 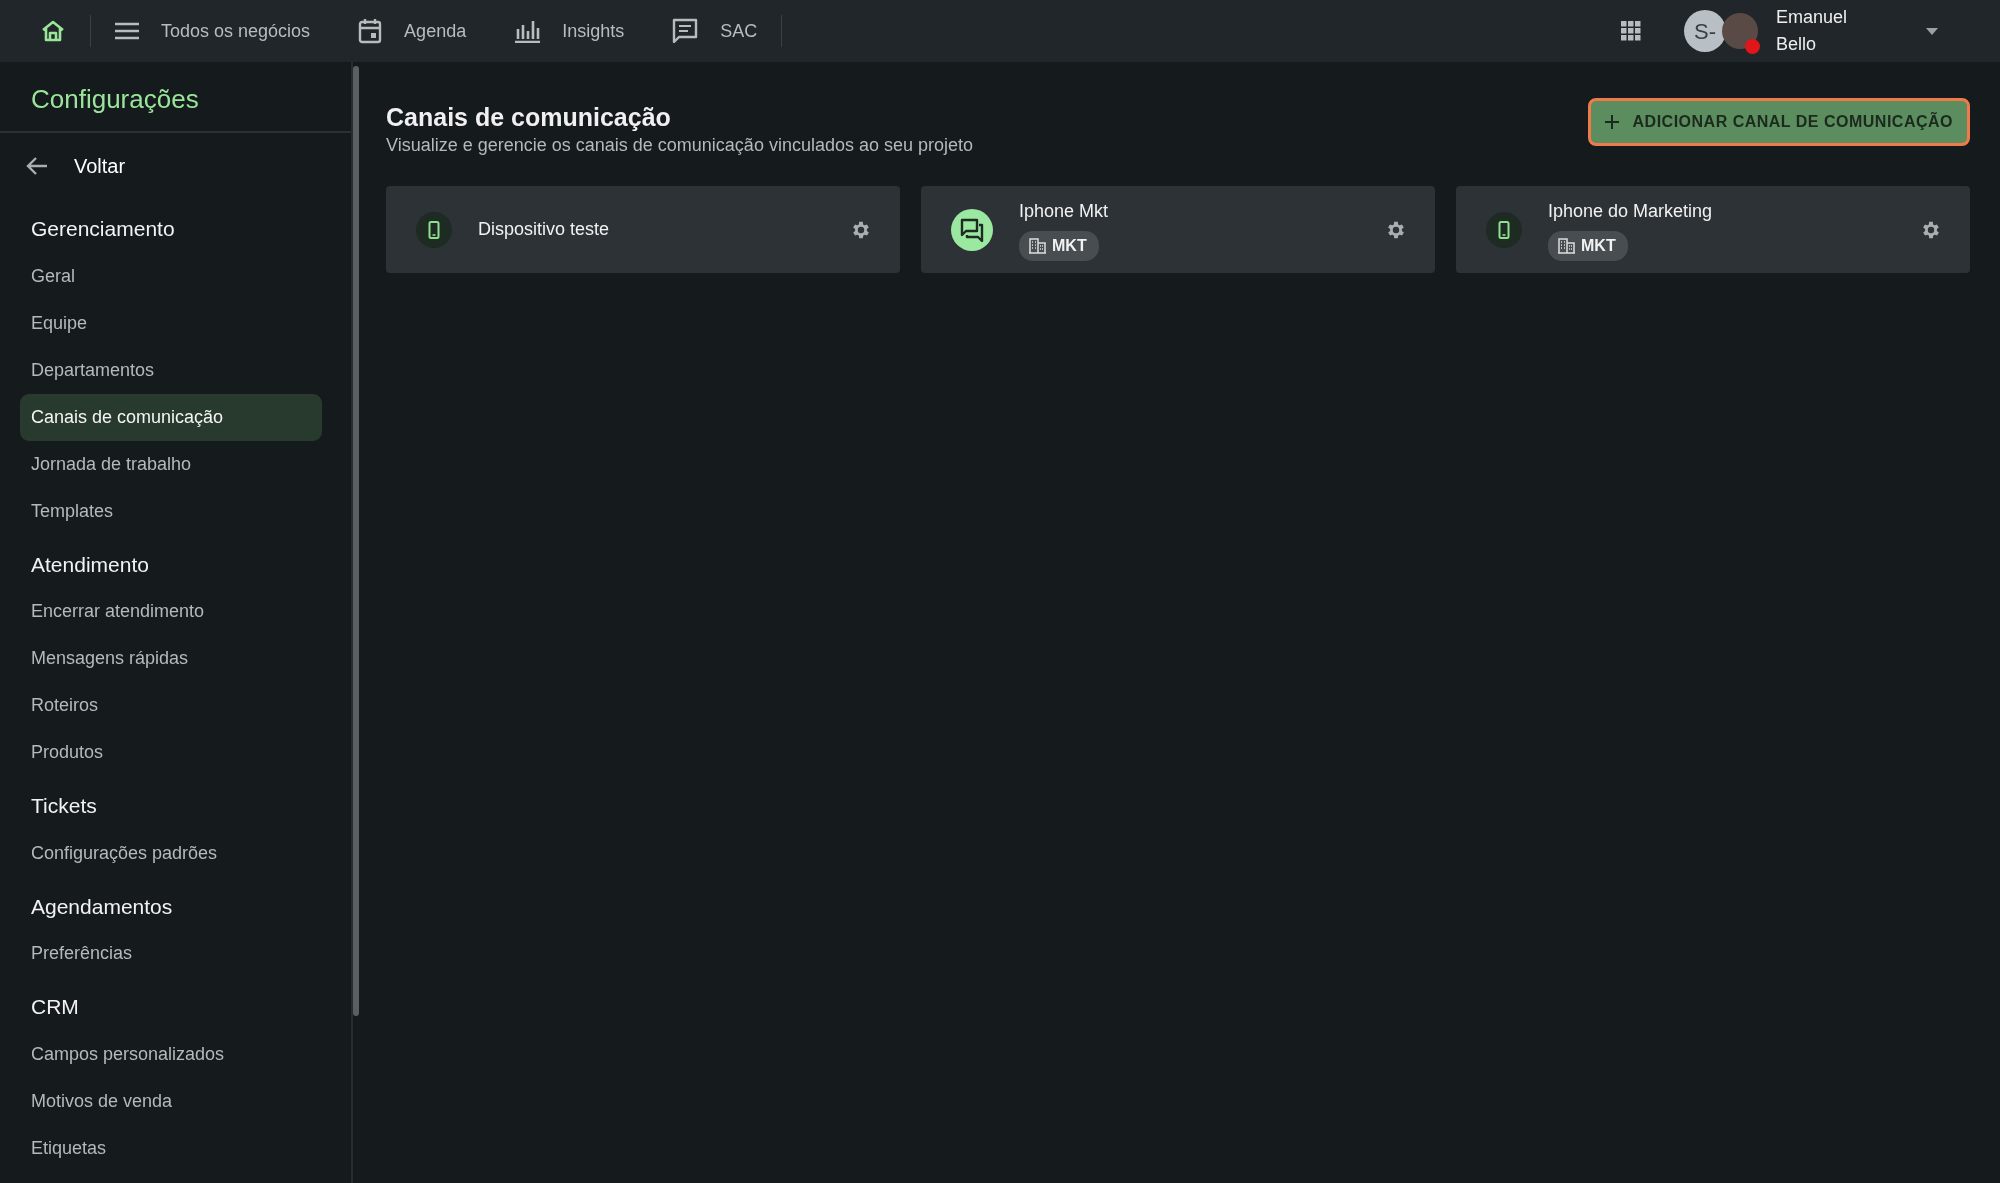 What do you see at coordinates (972, 229) in the screenshot?
I see `chat-bubbles-icon` at bounding box center [972, 229].